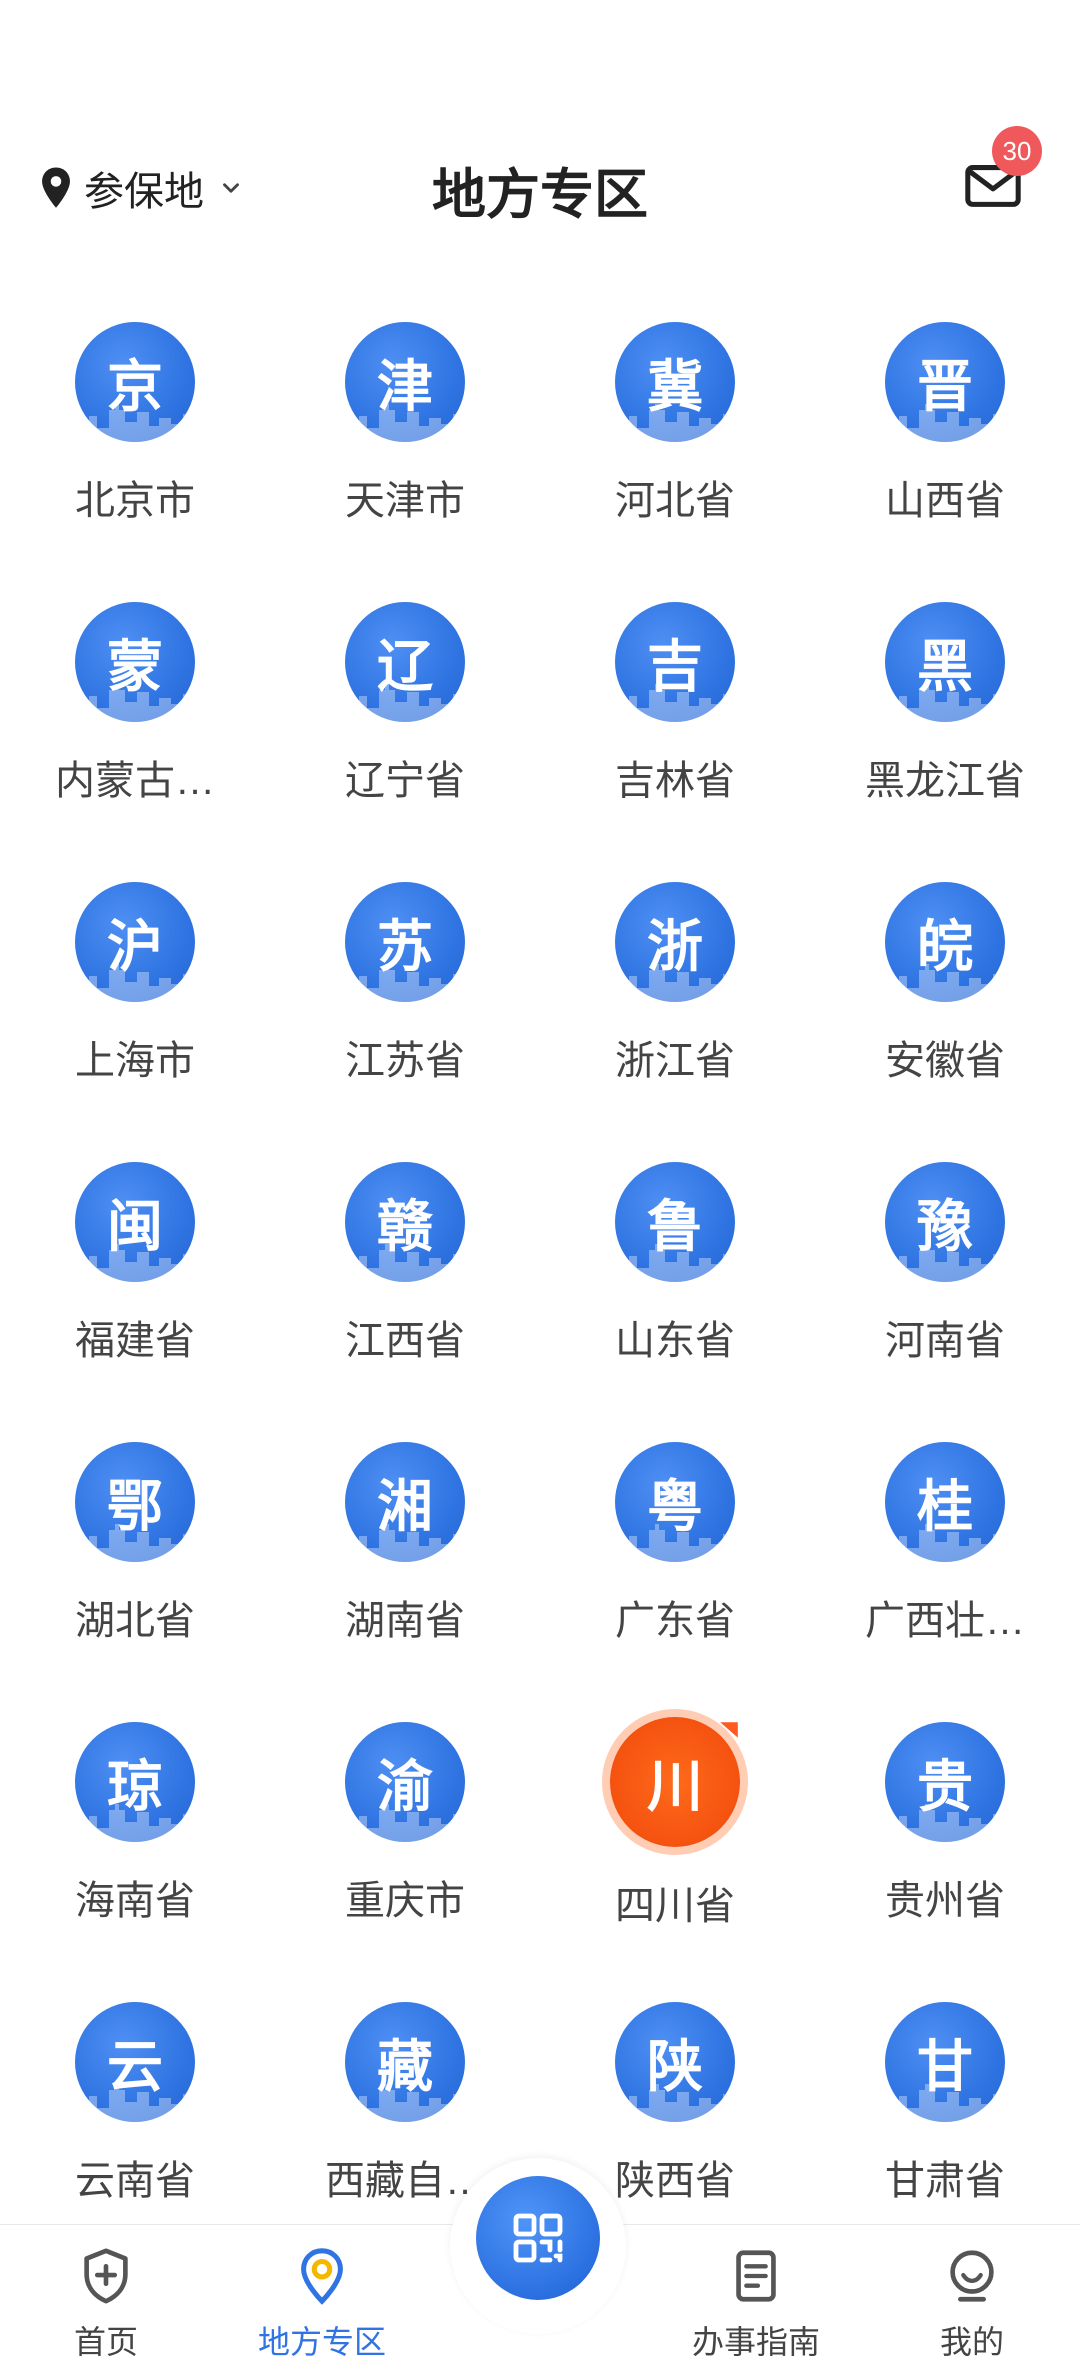 The width and height of the screenshot is (1080, 2377). Describe the element at coordinates (135, 667) in the screenshot. I see `region-glyph: 蒙` at that location.